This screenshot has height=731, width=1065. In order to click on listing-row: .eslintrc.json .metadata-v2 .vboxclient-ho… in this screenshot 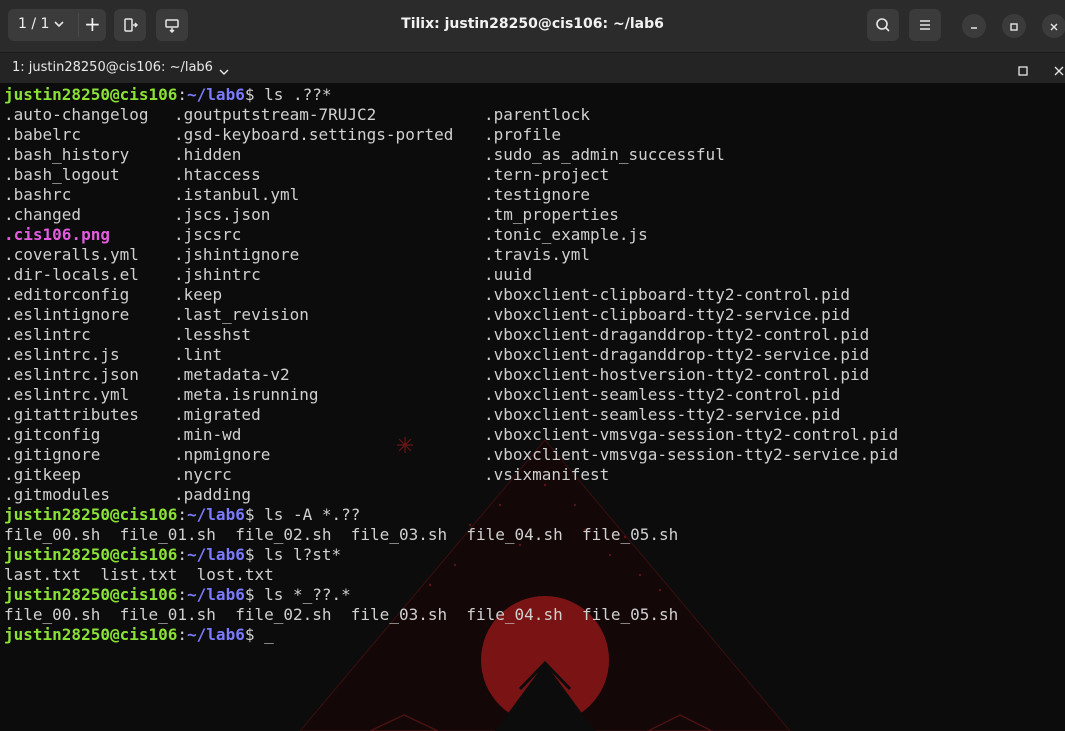, I will do `click(436, 375)`.